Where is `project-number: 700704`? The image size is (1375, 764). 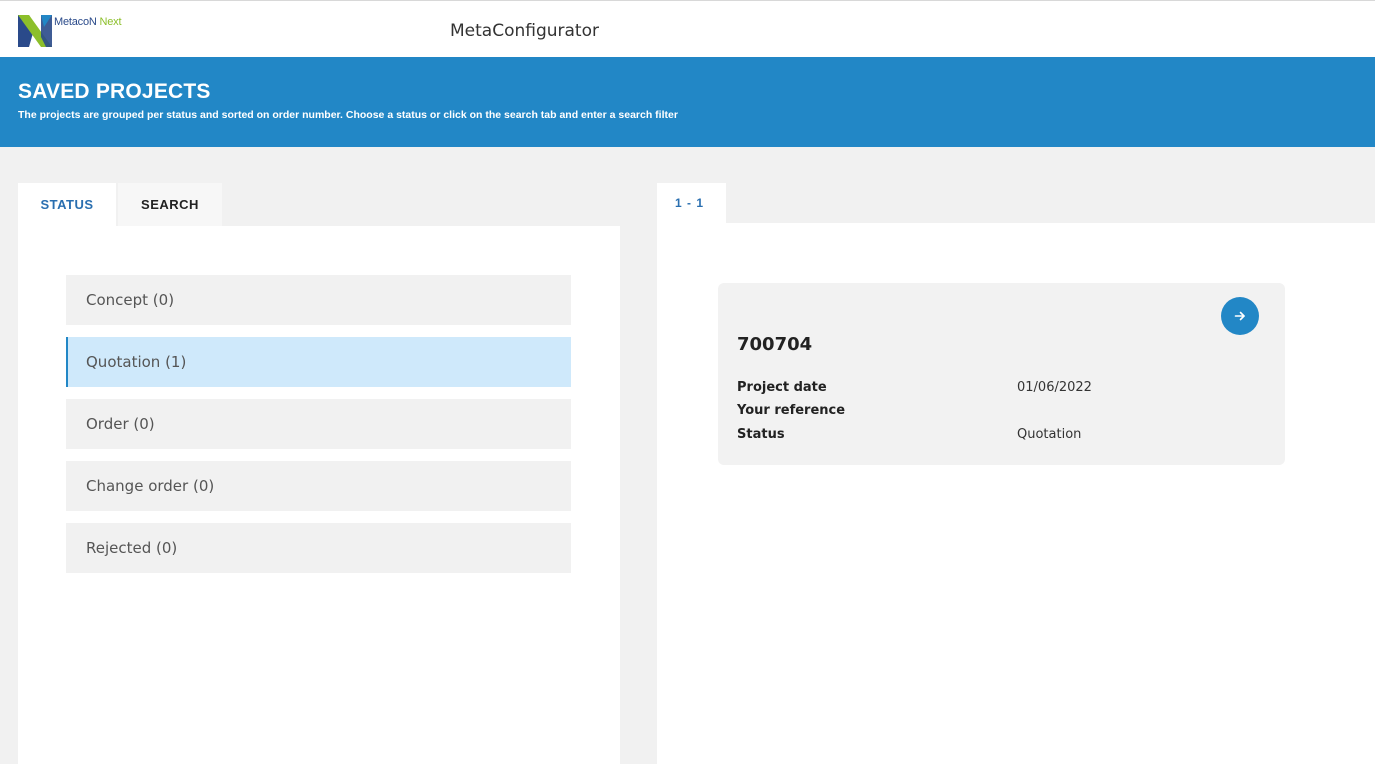 project-number: 700704 is located at coordinates (775, 344).